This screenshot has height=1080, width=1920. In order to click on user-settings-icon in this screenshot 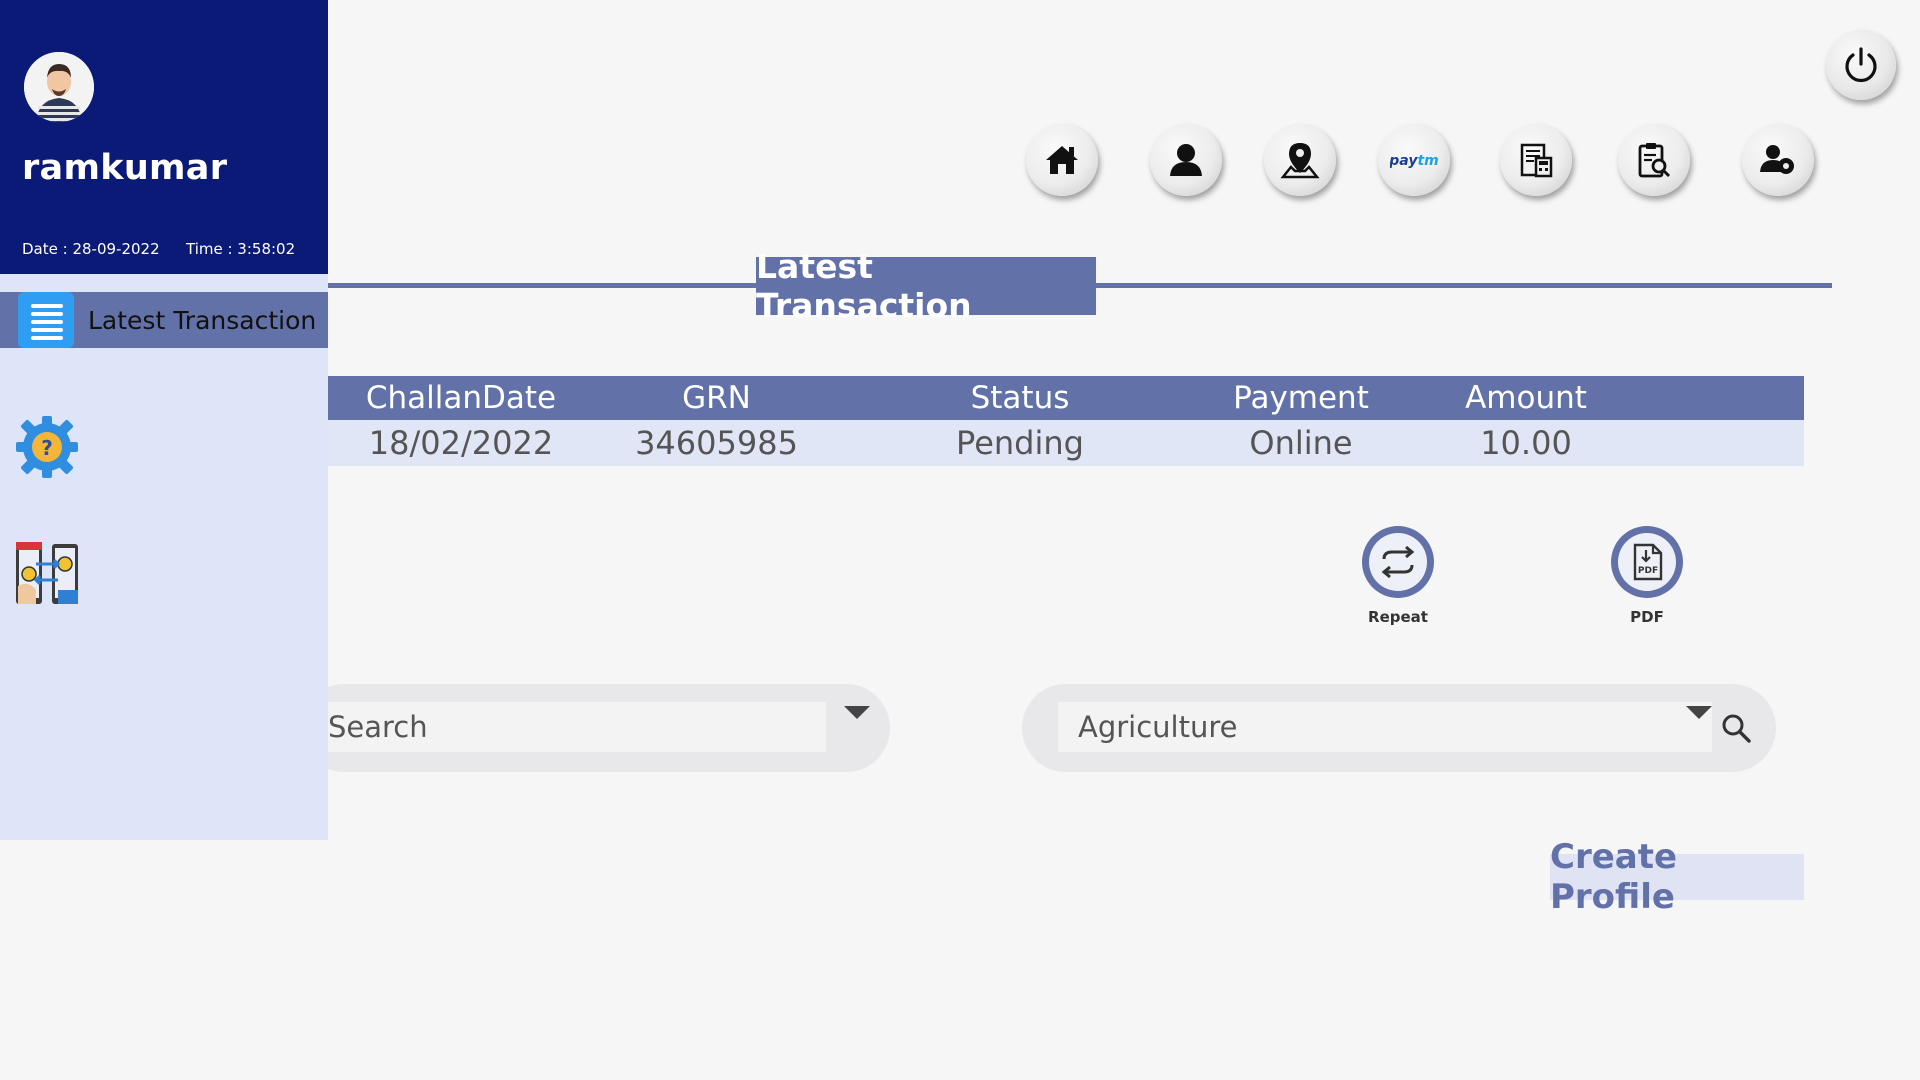, I will do `click(1777, 159)`.